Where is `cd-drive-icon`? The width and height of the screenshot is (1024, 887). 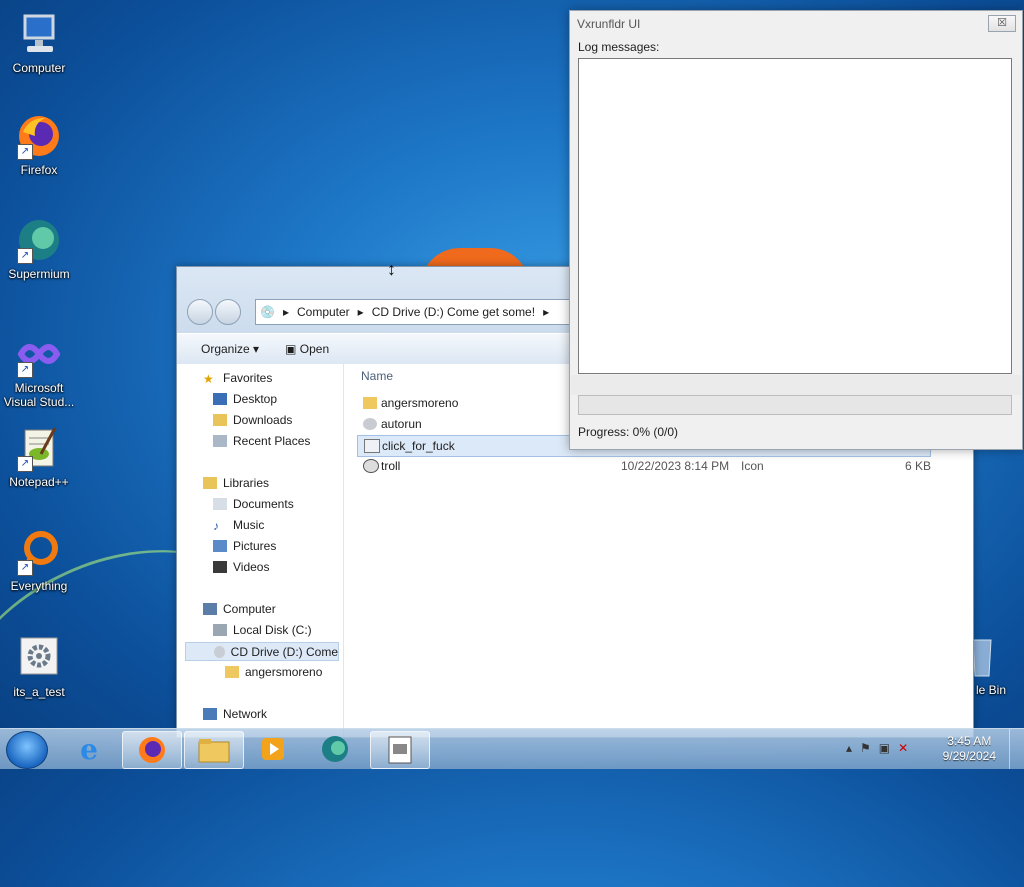
cd-drive-icon is located at coordinates (219, 651).